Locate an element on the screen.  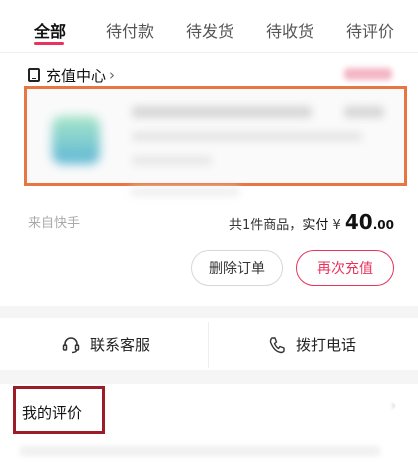
order-tabs: 全部 待付款 待发货 待收货 待评价 is located at coordinates (209, 26).